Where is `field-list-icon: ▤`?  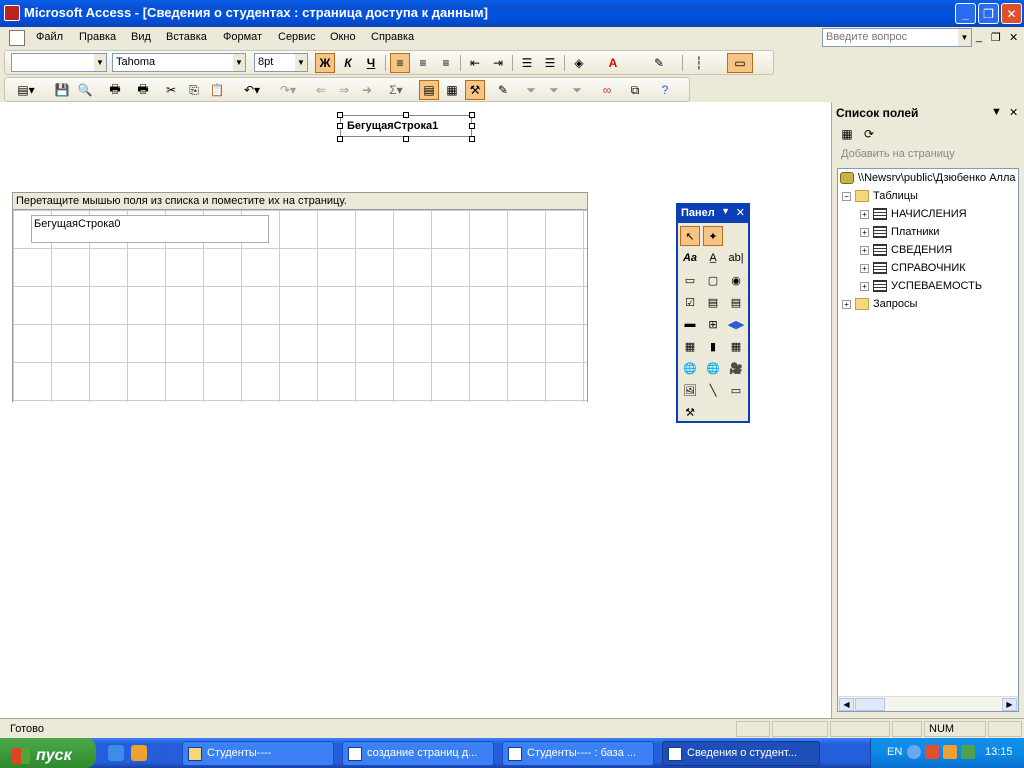
field-list-icon: ▤ is located at coordinates (429, 90).